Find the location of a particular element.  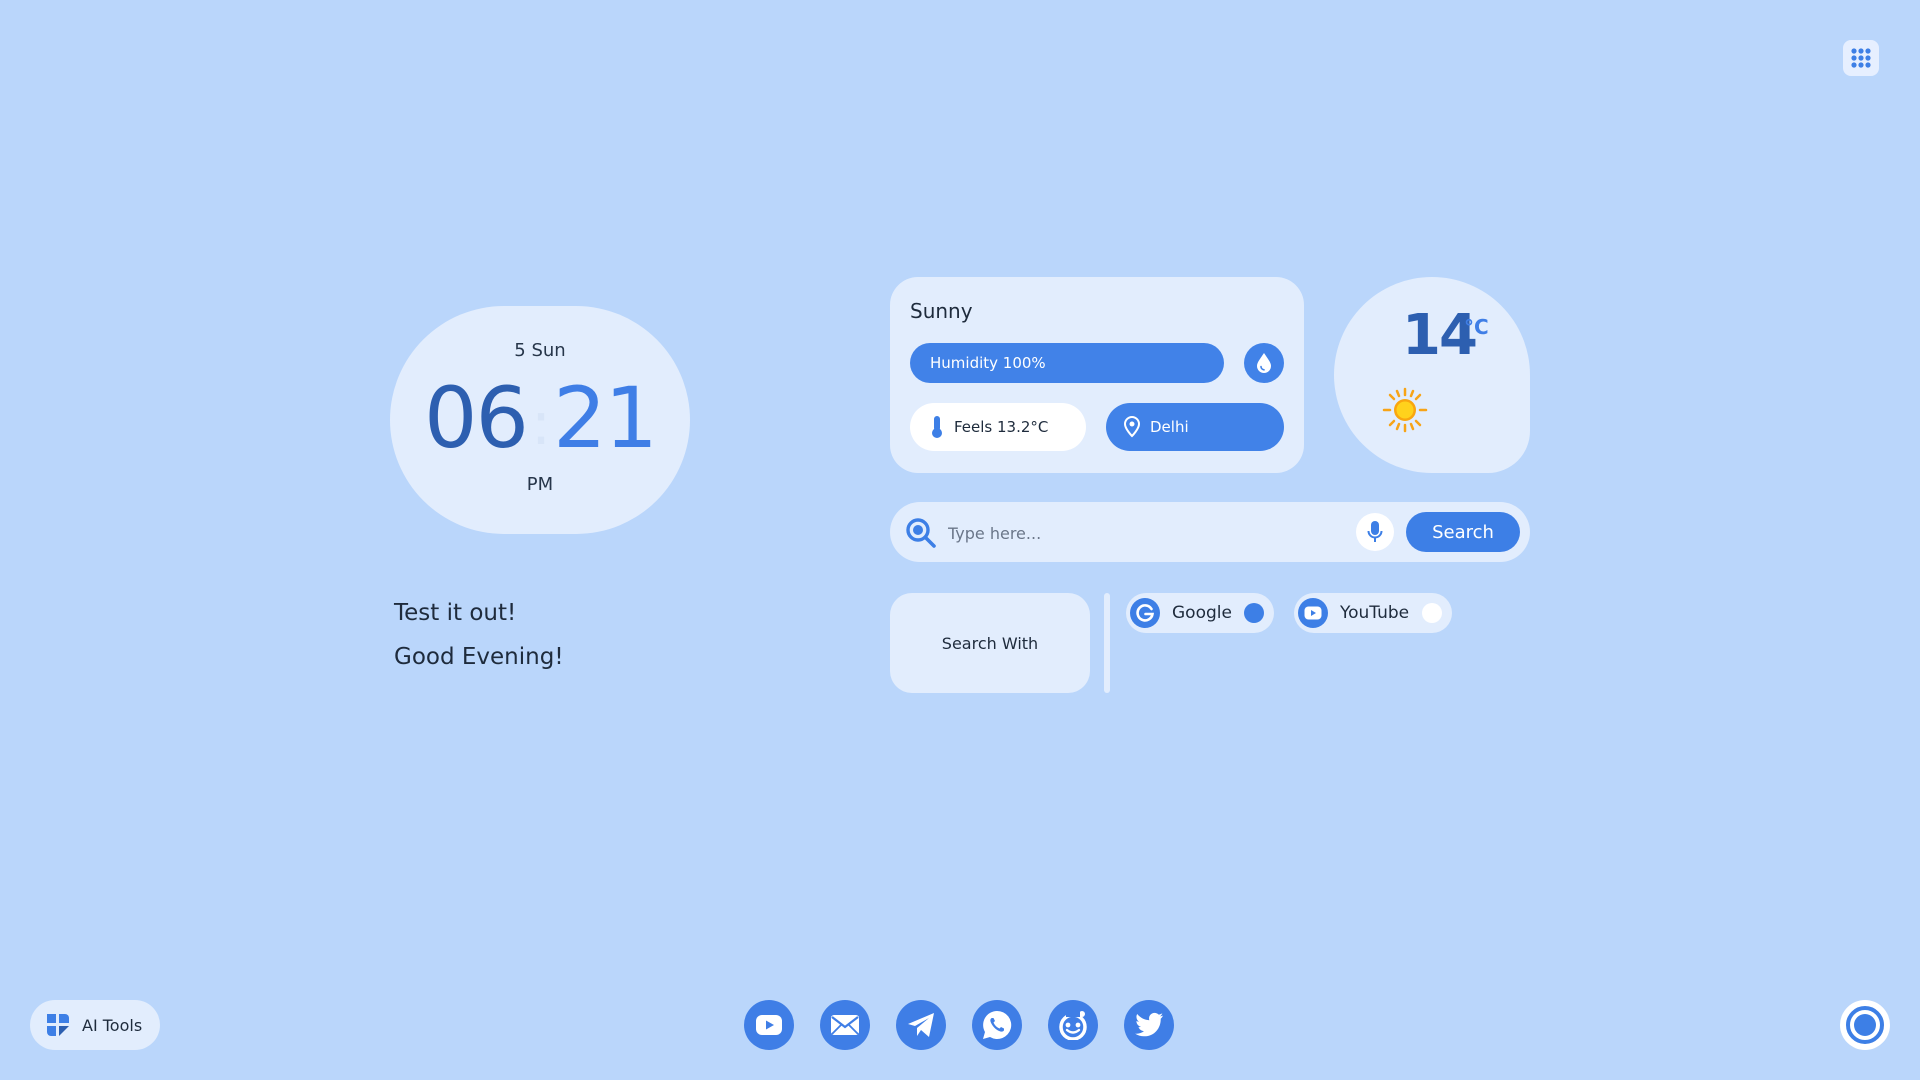

weather-card: Sunny Humidity 100% Feels 13.2°C Delhi is located at coordinates (1097, 375).